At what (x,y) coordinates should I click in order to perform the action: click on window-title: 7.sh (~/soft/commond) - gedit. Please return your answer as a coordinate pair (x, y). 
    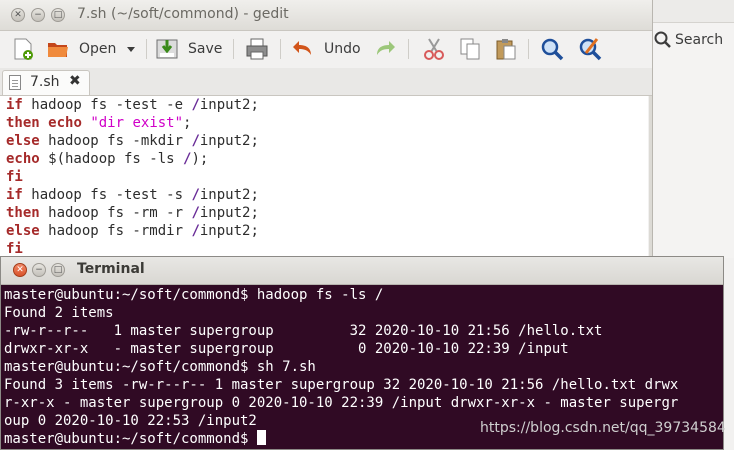
    Looking at the image, I should click on (183, 14).